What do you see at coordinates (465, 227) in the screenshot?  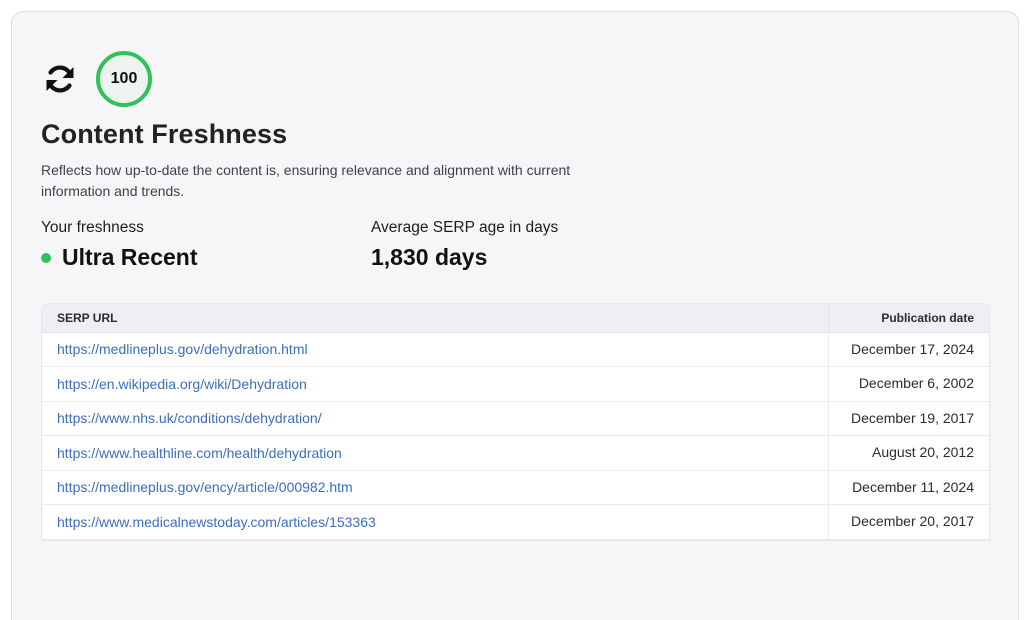 I see `serp-age-label: Average SERP age in days` at bounding box center [465, 227].